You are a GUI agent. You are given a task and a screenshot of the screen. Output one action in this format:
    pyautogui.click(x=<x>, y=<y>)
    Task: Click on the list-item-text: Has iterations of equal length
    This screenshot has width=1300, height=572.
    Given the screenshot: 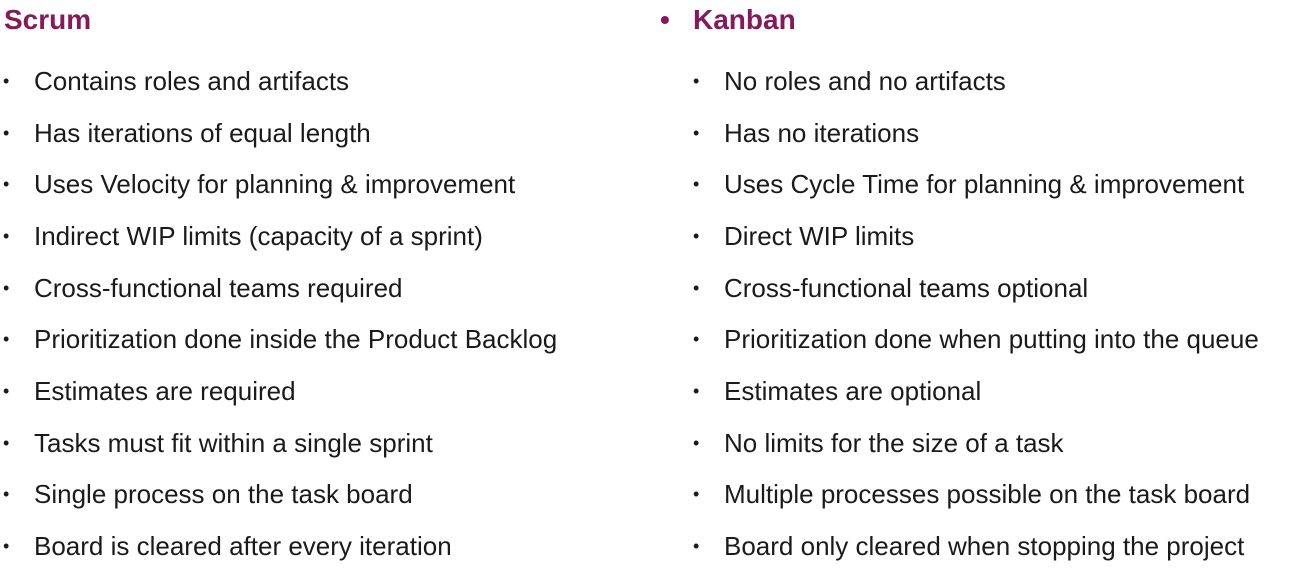 What is the action you would take?
    pyautogui.click(x=202, y=132)
    